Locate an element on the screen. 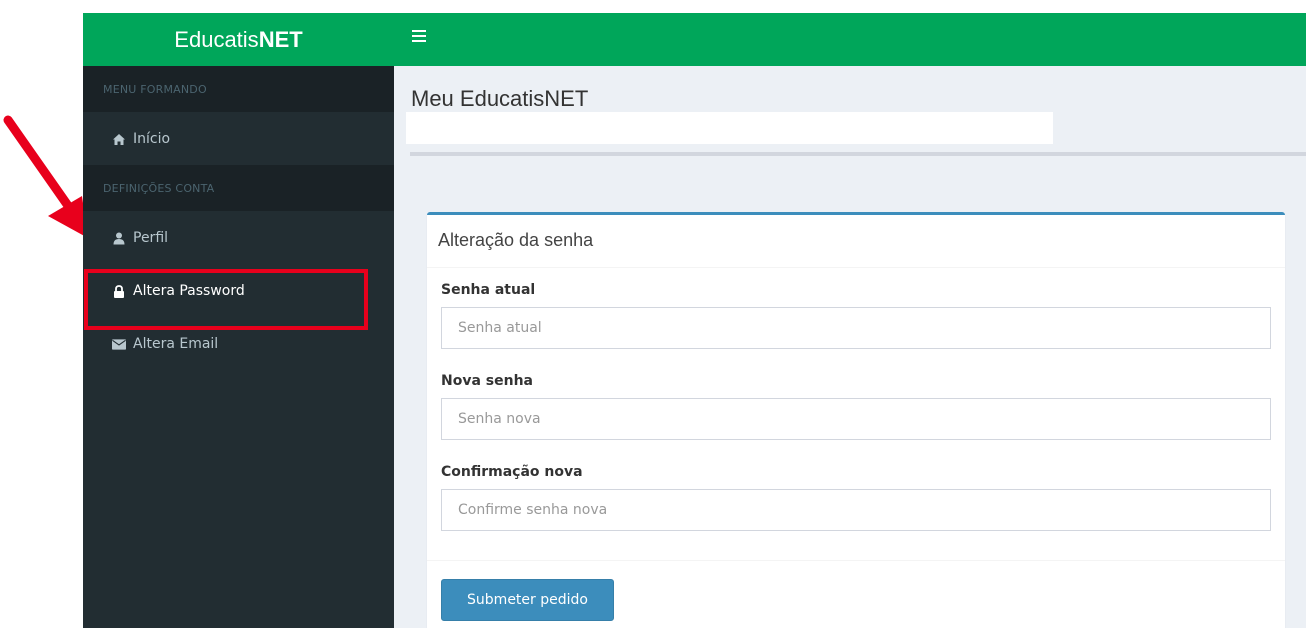 This screenshot has width=1306, height=628. user-icon is located at coordinates (119, 238).